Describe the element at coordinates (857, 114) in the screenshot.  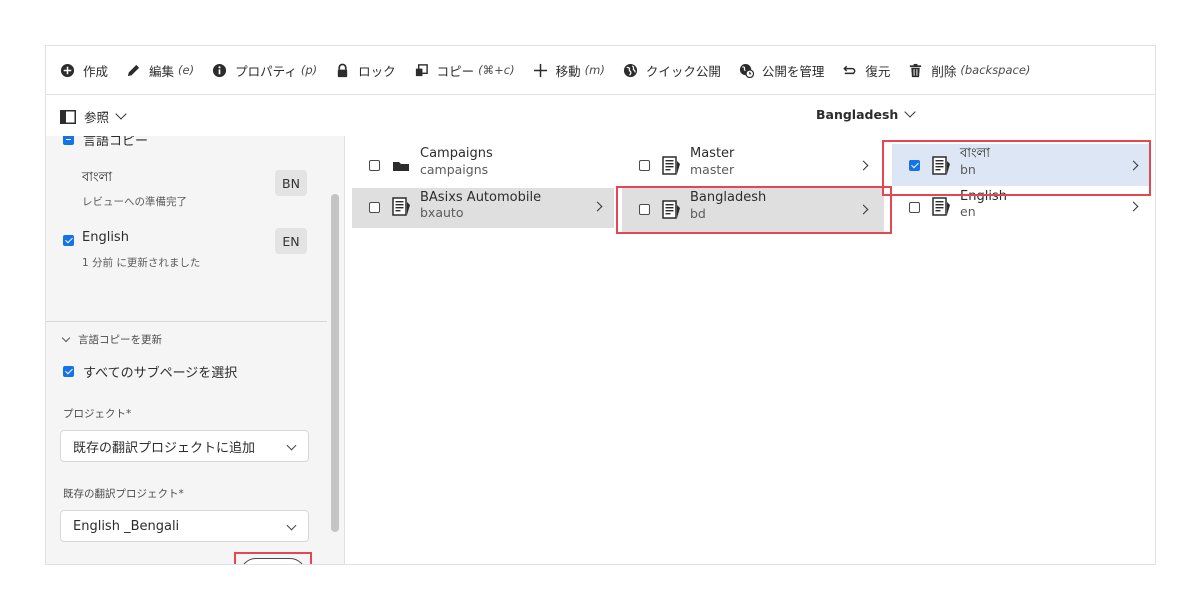
I see `breadcrumb-label: Bangladesh` at that location.